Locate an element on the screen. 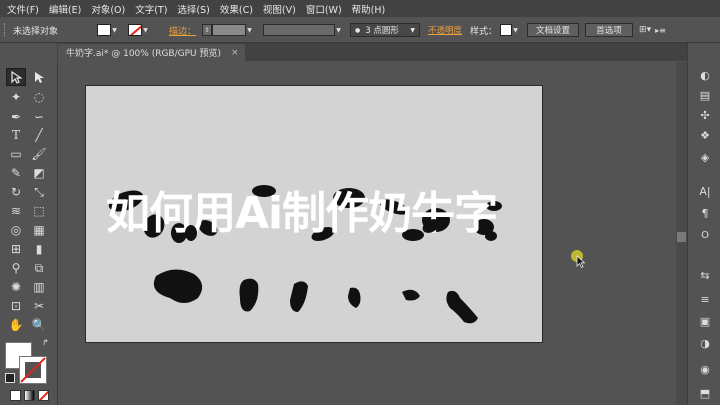 This screenshot has height=405, width=720. hand-tool-icon: ✋ is located at coordinates (16, 325).